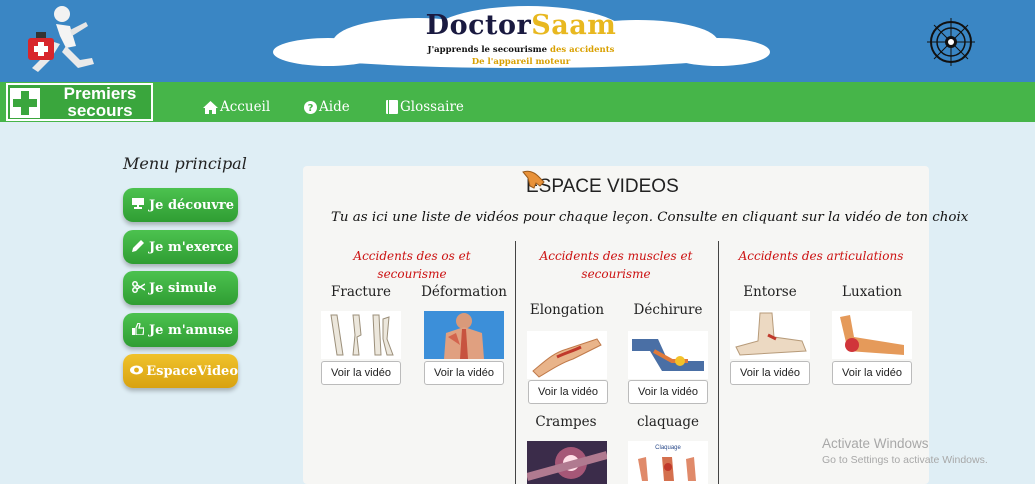  Describe the element at coordinates (392, 107) in the screenshot. I see `book-icon` at that location.